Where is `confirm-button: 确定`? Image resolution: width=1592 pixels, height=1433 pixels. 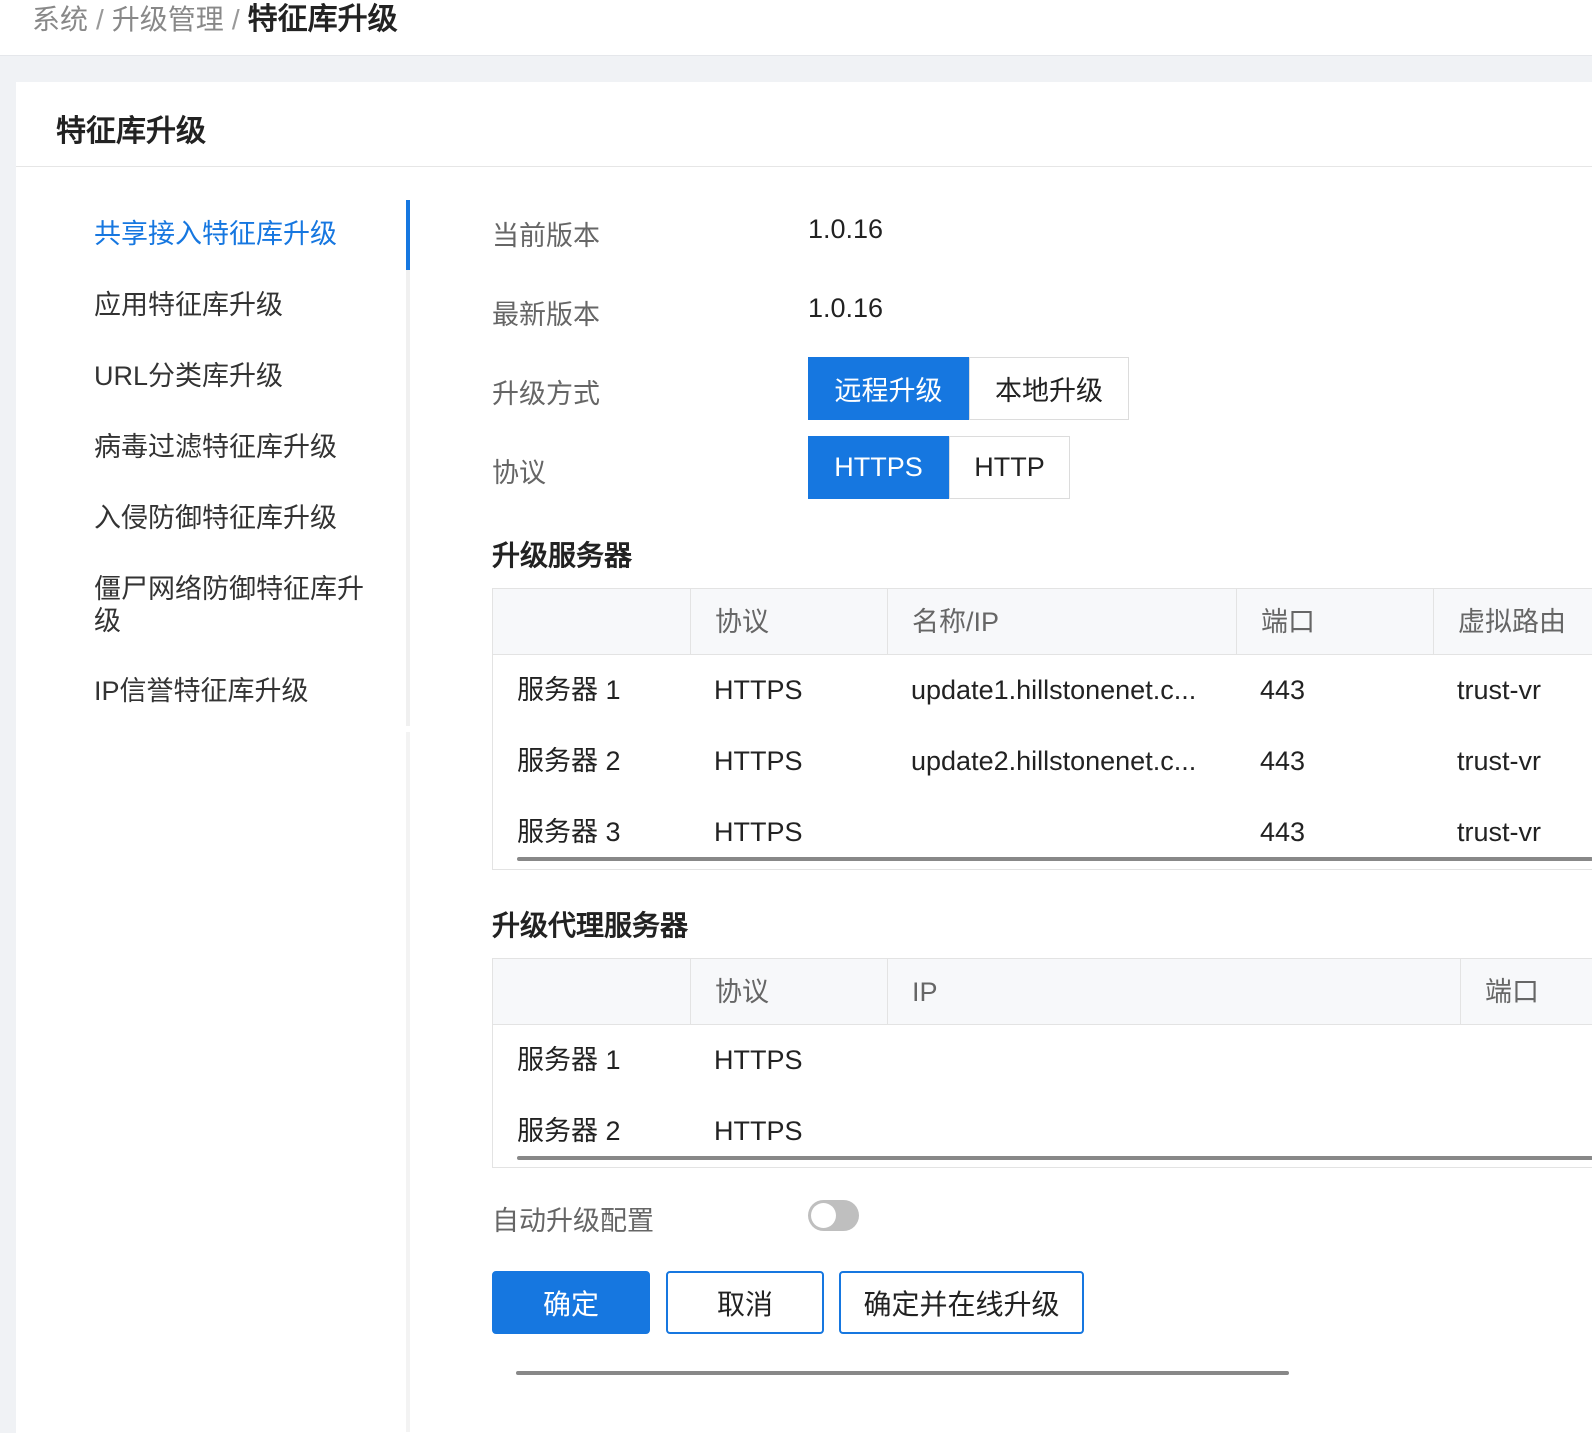 confirm-button: 确定 is located at coordinates (571, 1302).